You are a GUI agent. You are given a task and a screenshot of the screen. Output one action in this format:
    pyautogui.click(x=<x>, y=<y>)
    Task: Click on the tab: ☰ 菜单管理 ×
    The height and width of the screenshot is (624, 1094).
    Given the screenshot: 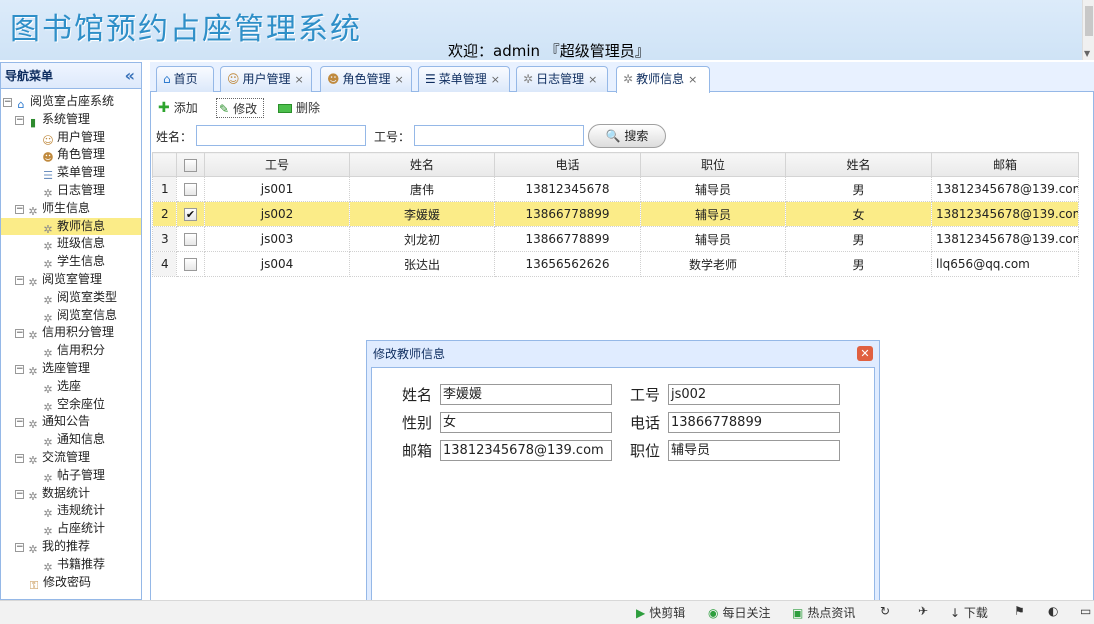 What is the action you would take?
    pyautogui.click(x=464, y=79)
    